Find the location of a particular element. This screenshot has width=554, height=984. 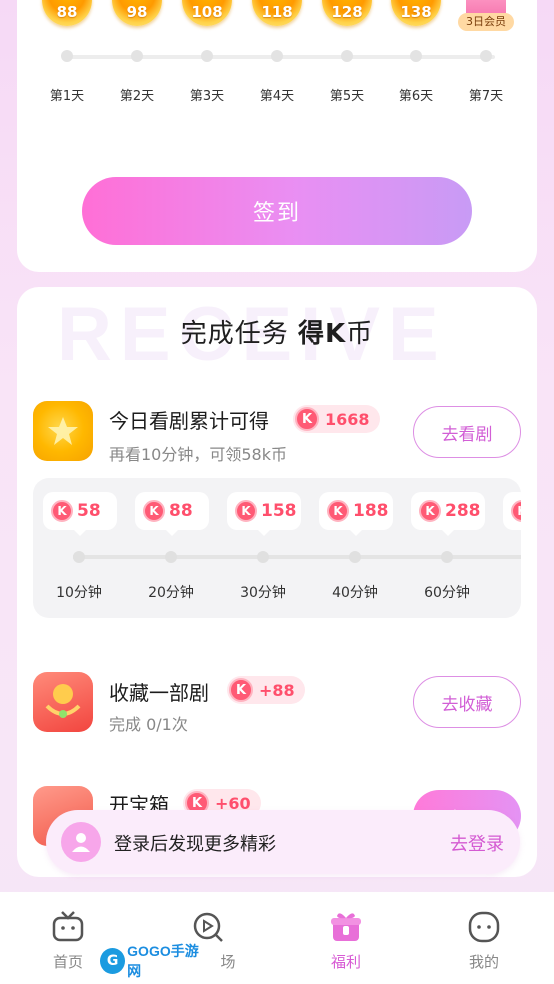

nav-item-welfare: 福利 is located at coordinates (346, 938).